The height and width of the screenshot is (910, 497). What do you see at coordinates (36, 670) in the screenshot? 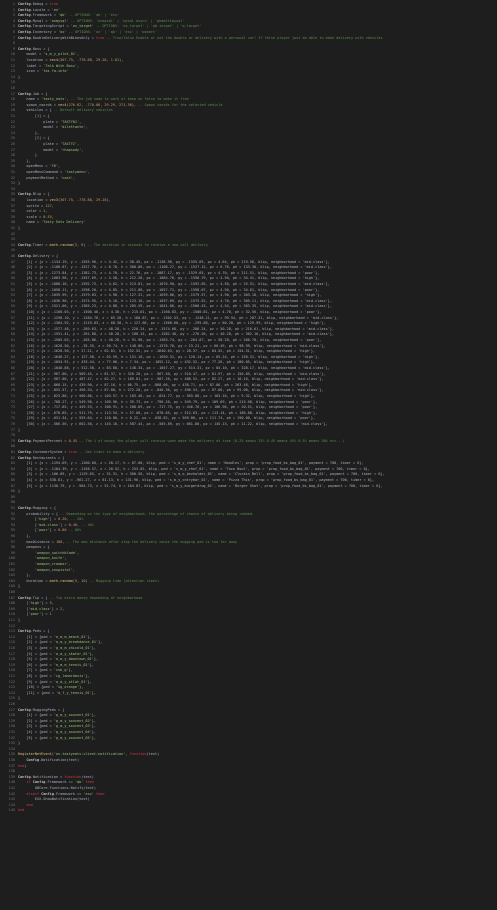
I see `code-token: [7] = {ped =` at bounding box center [36, 670].